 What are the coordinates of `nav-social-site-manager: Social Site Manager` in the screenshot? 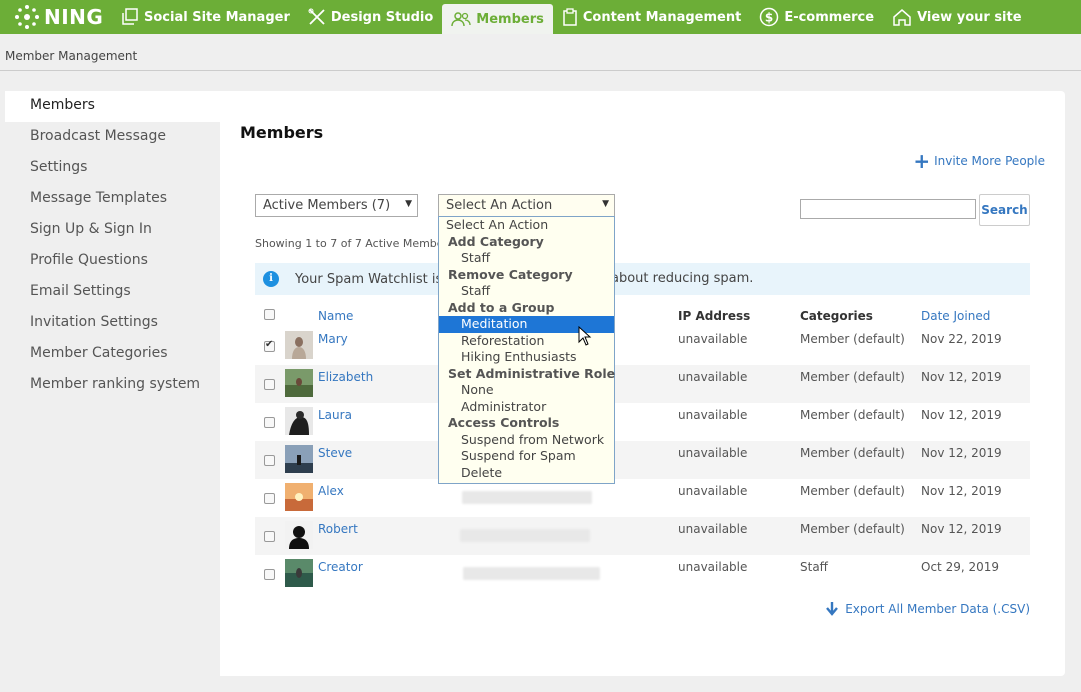 It's located at (205, 17).